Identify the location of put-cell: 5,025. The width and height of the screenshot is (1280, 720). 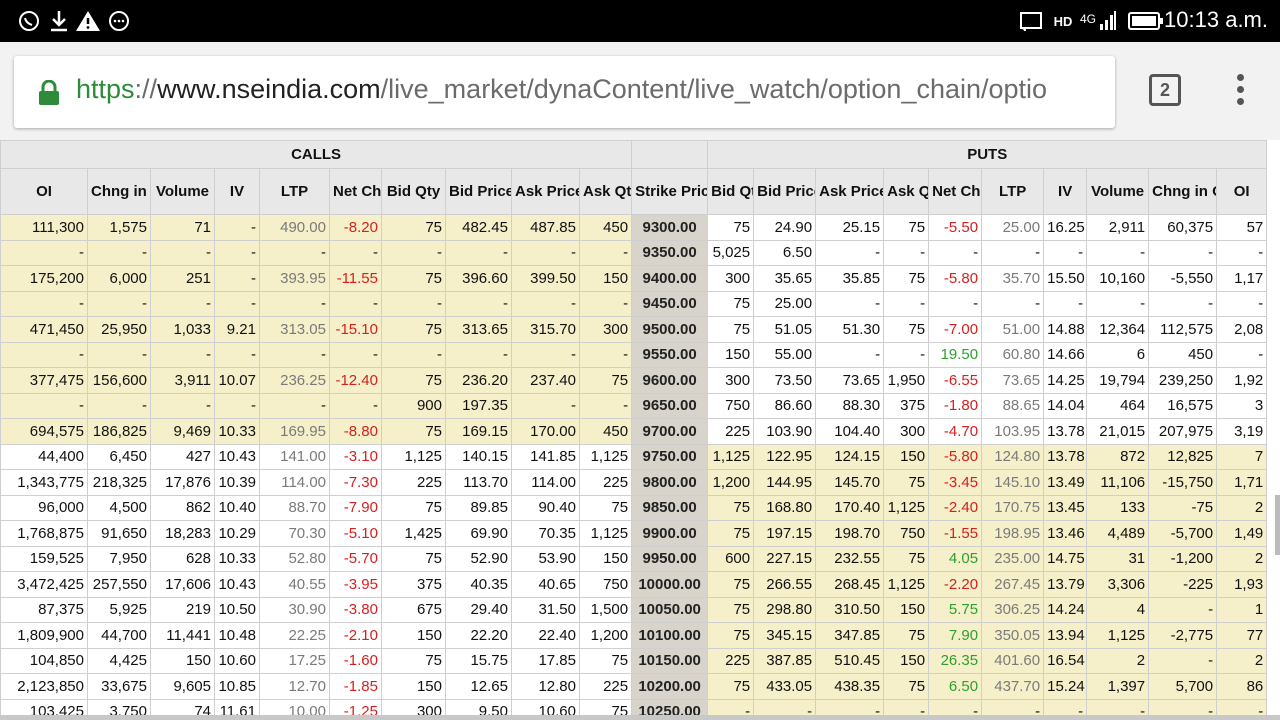
(731, 252).